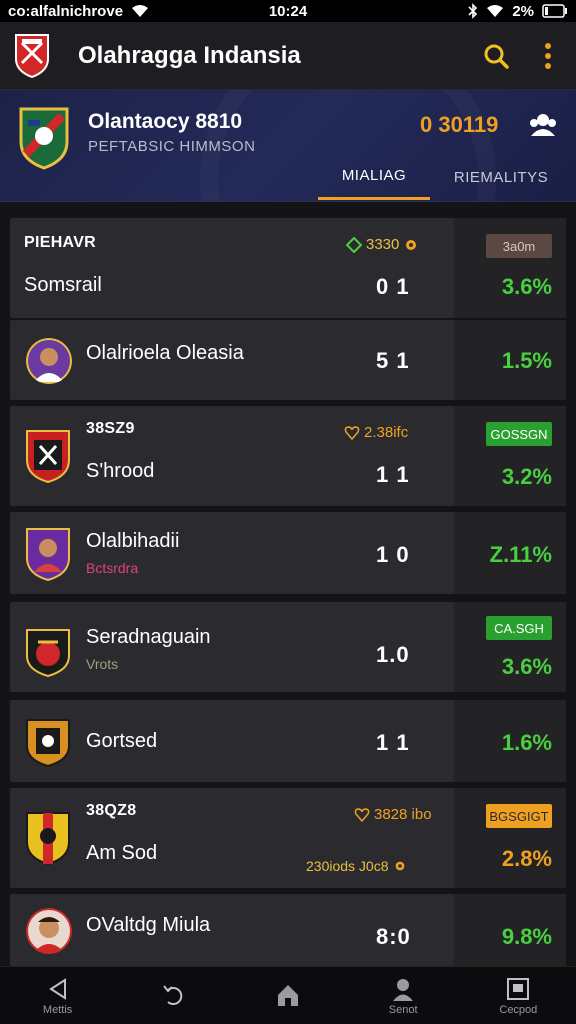 Image resolution: width=576 pixels, height=1024 pixels. What do you see at coordinates (520, 554) in the screenshot?
I see `win-percent: Z.11%` at bounding box center [520, 554].